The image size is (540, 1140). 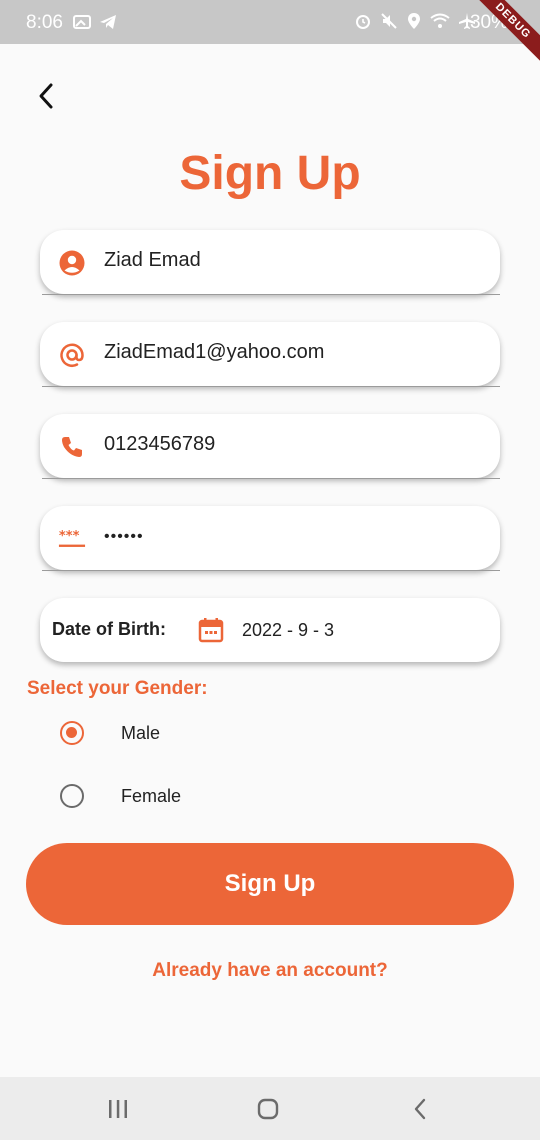 What do you see at coordinates (151, 795) in the screenshot?
I see `gender-option-label: Female` at bounding box center [151, 795].